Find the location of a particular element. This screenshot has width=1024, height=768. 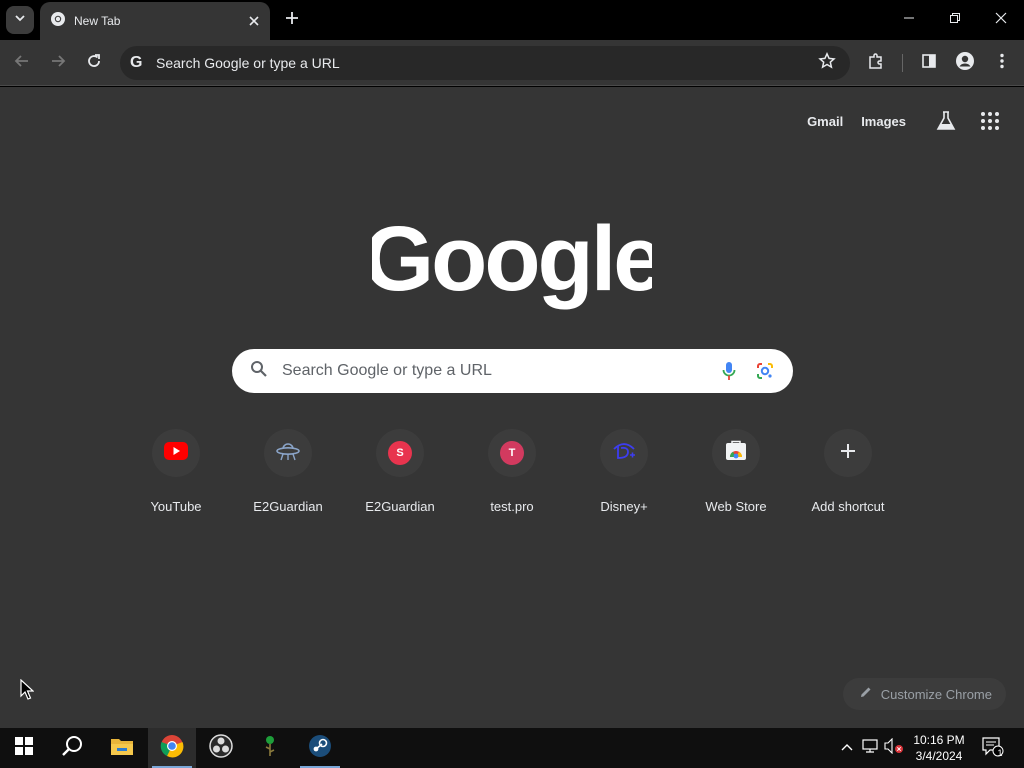

search-box: Search Google or type a URL is located at coordinates (512, 371).